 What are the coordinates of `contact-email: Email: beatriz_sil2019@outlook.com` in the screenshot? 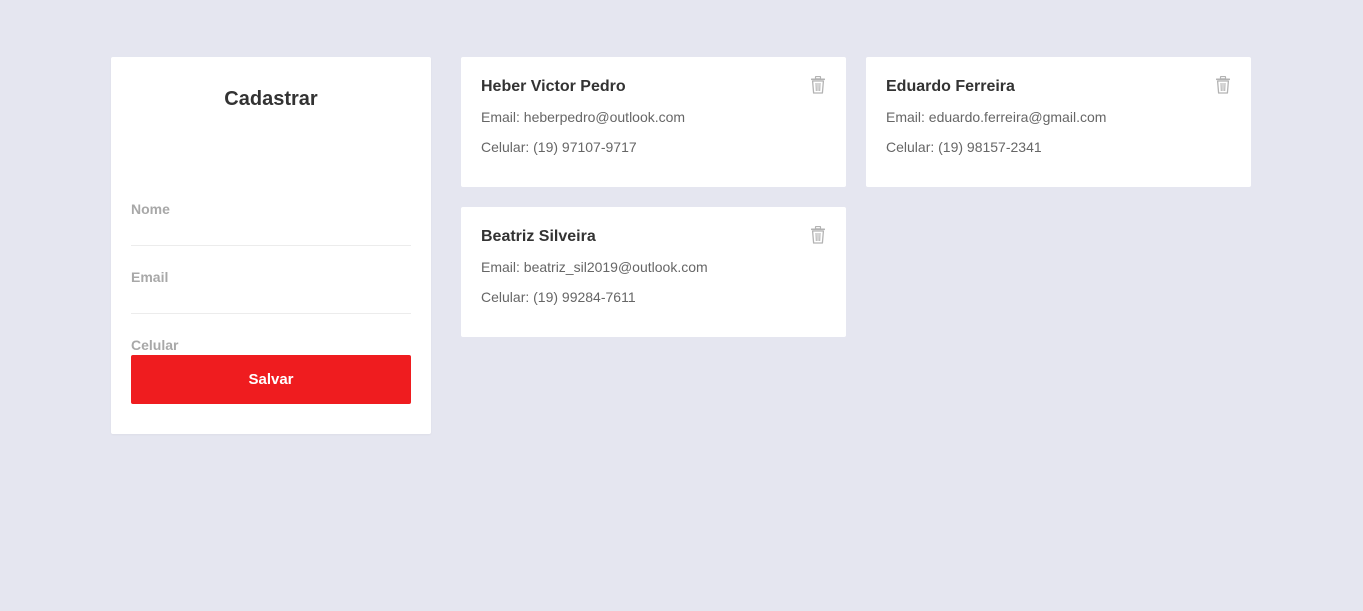 It's located at (594, 267).